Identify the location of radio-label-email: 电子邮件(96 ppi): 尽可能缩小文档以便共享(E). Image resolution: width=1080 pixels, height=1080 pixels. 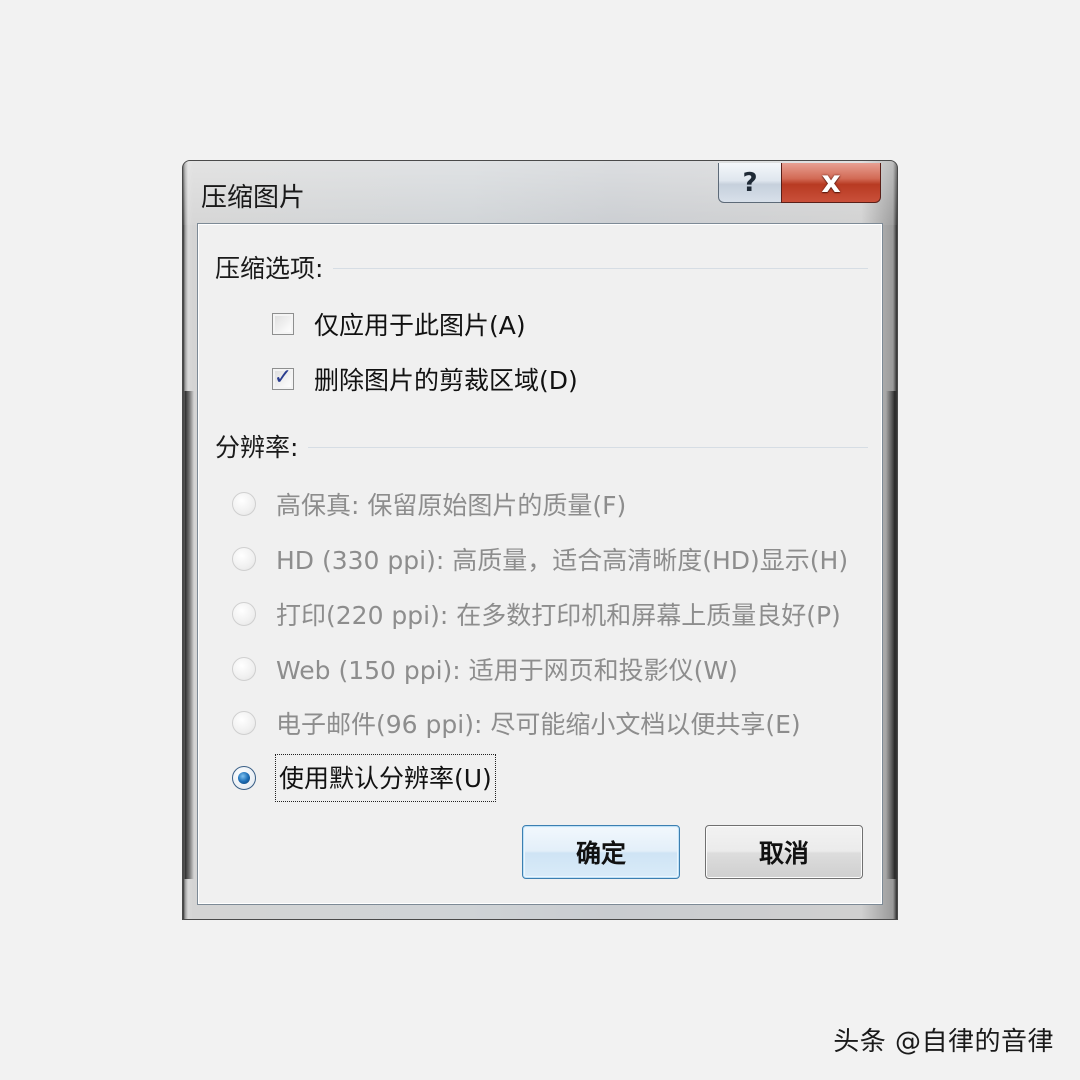
(538, 724).